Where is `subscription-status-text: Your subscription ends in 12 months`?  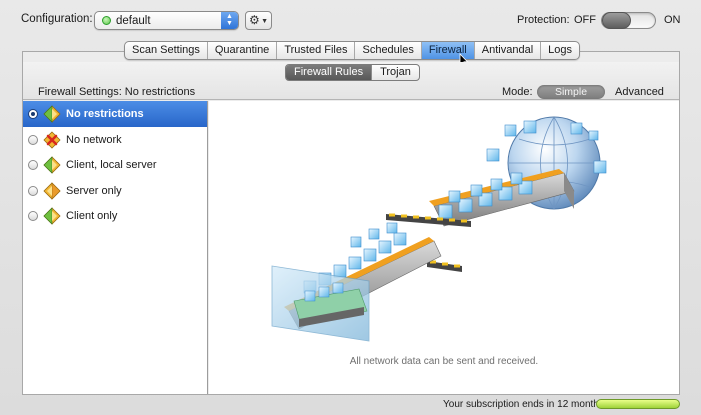
subscription-status-text: Your subscription ends in 12 months is located at coordinates (523, 404).